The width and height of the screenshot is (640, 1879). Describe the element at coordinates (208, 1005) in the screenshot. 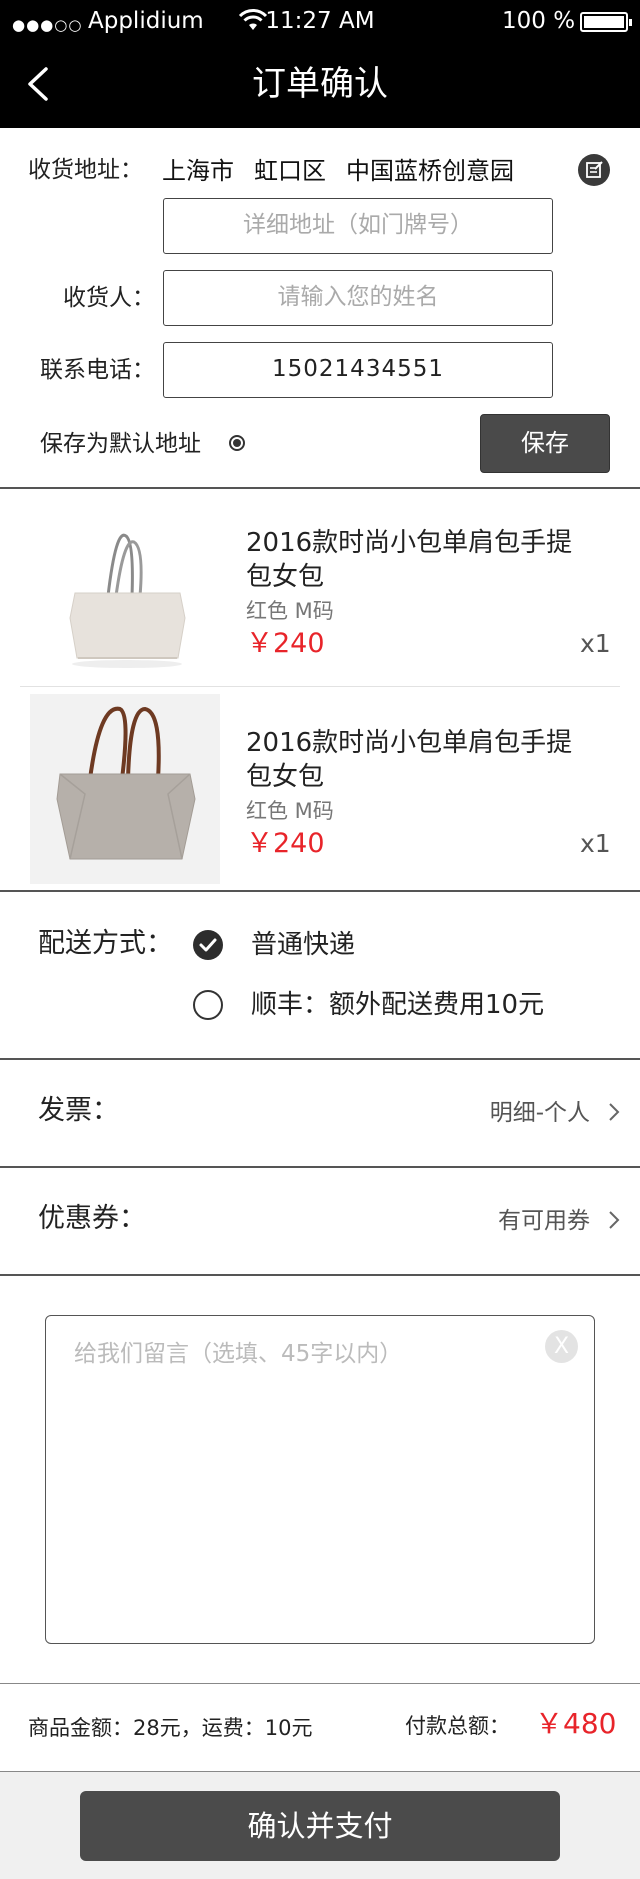

I see `radio-empty-icon` at that location.